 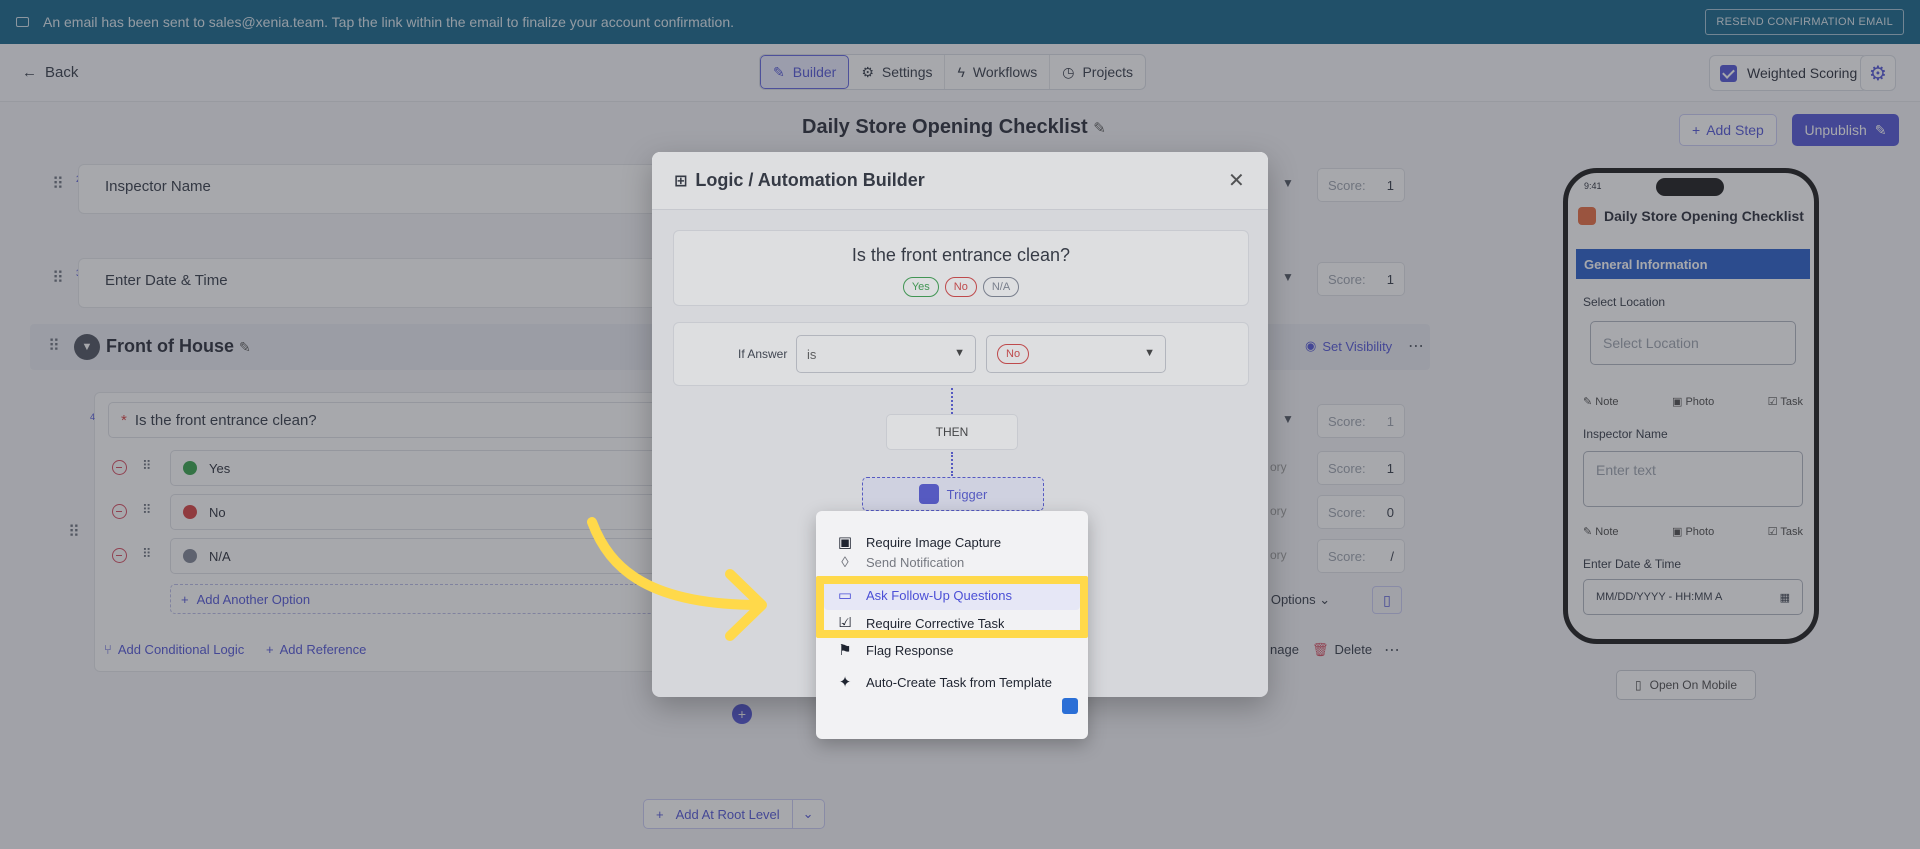 What do you see at coordinates (915, 562) in the screenshot?
I see `menu-item-label: Send Notification` at bounding box center [915, 562].